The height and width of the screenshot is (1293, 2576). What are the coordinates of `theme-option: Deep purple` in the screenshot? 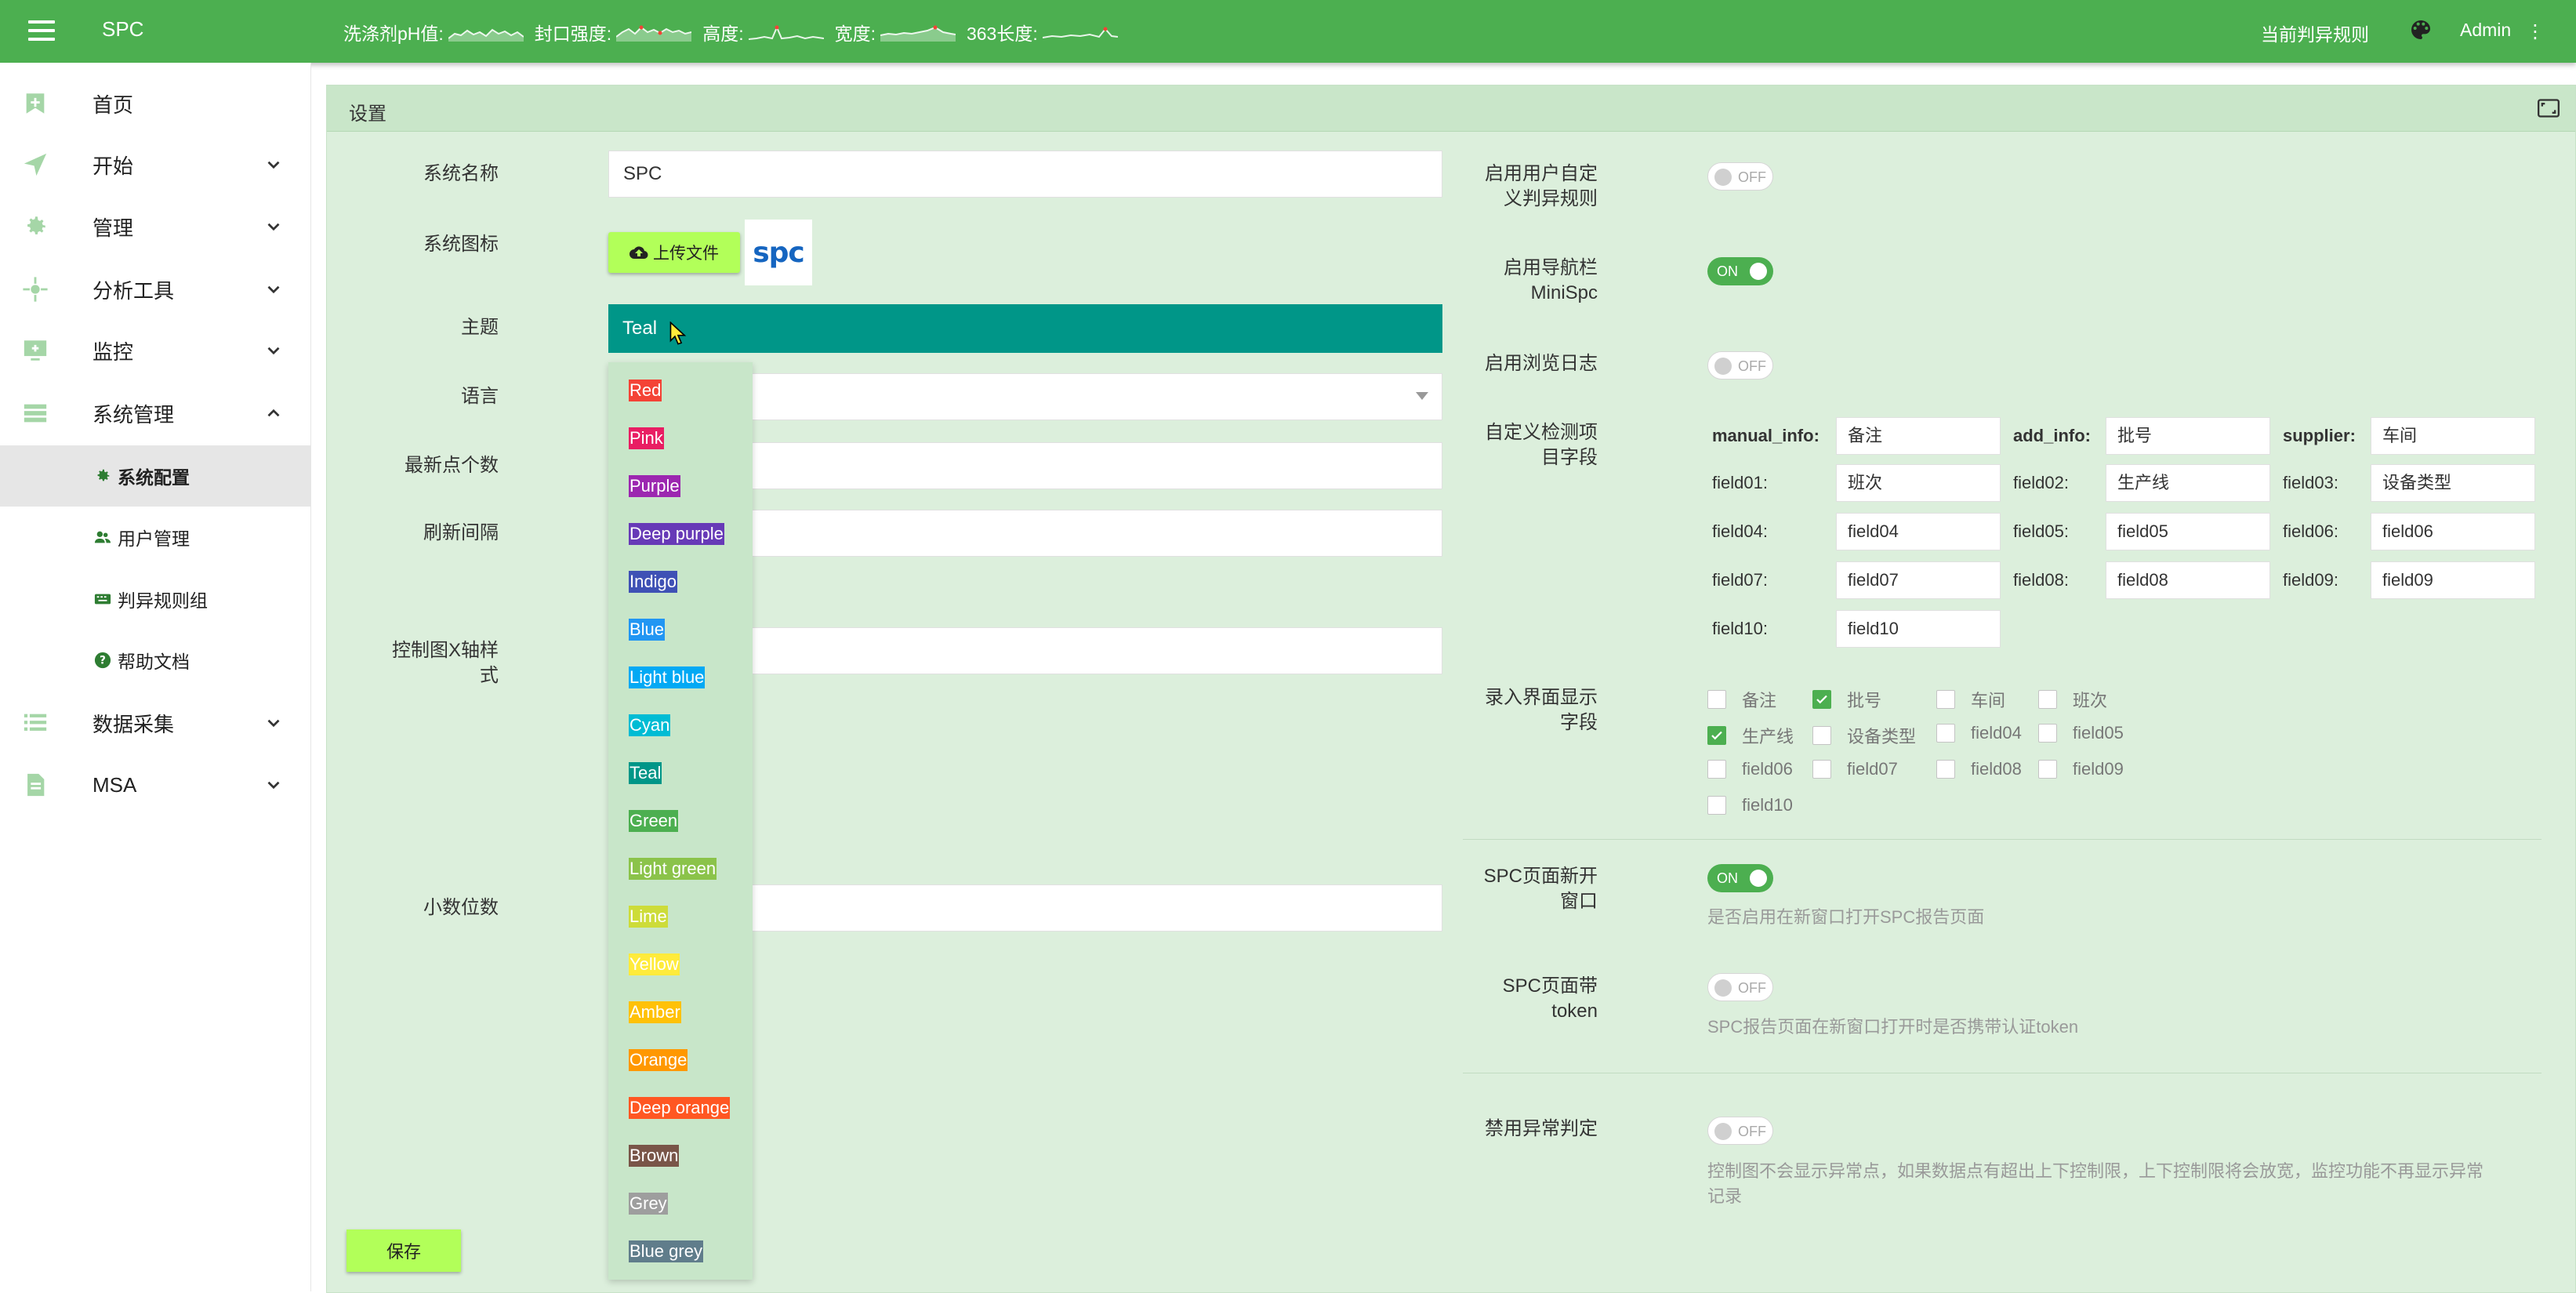 It's located at (677, 534).